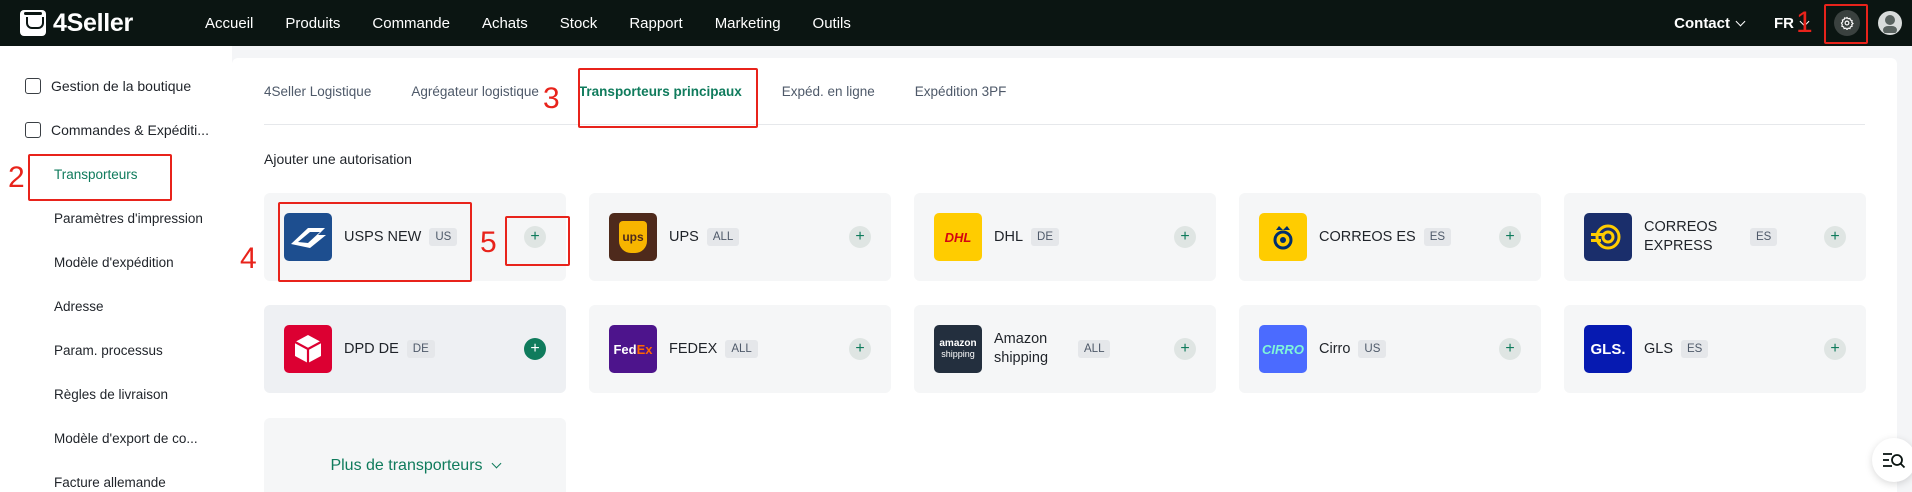  Describe the element at coordinates (1804, 22) in the screenshot. I see `annotation-number-1: 1` at that location.